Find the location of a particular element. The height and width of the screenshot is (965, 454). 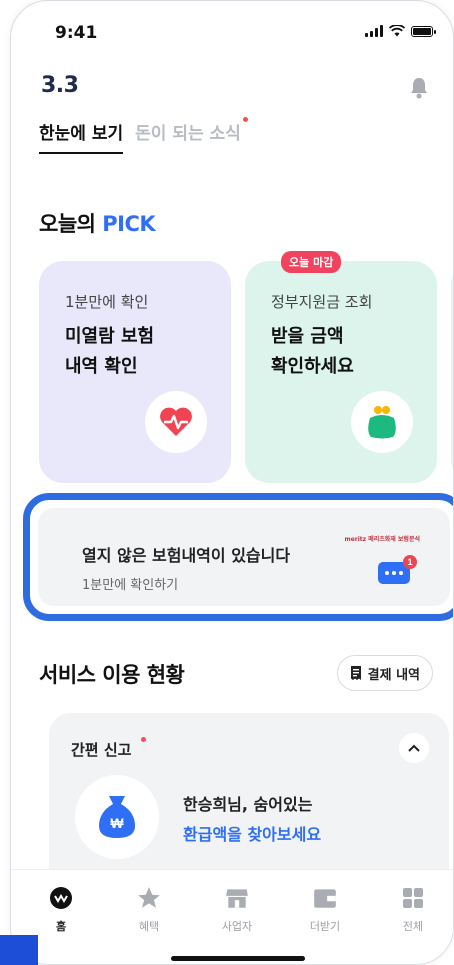

pick-card-subsidy: 정부지원금 조회 받을 금액 확인하세요 is located at coordinates (341, 372).